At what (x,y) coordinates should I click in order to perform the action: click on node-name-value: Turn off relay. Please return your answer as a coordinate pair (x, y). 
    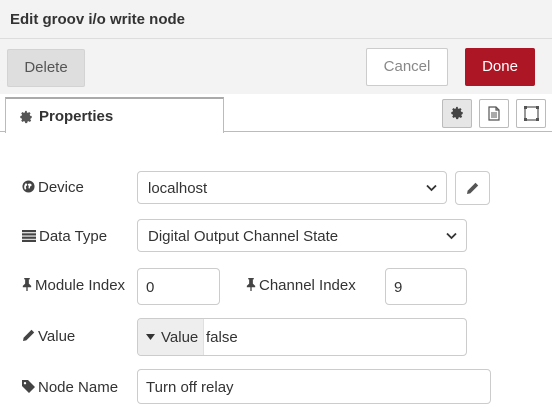
    Looking at the image, I should click on (190, 387).